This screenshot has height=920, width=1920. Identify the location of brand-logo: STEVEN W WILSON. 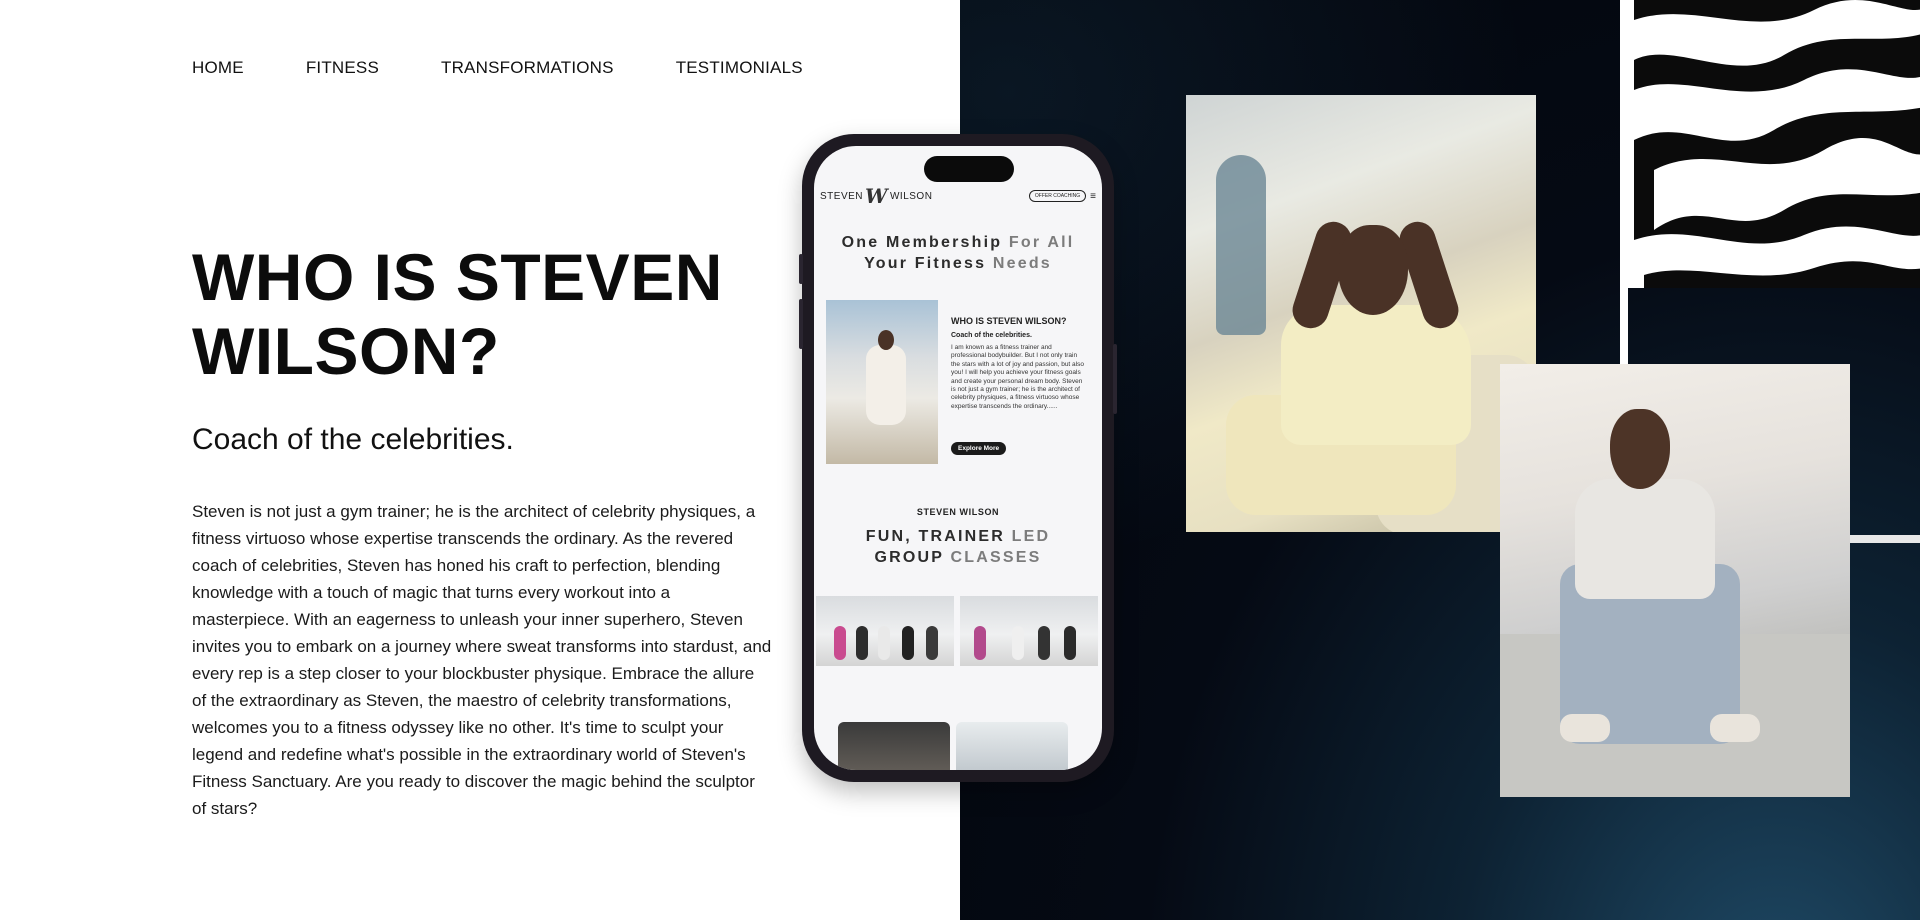
(876, 196).